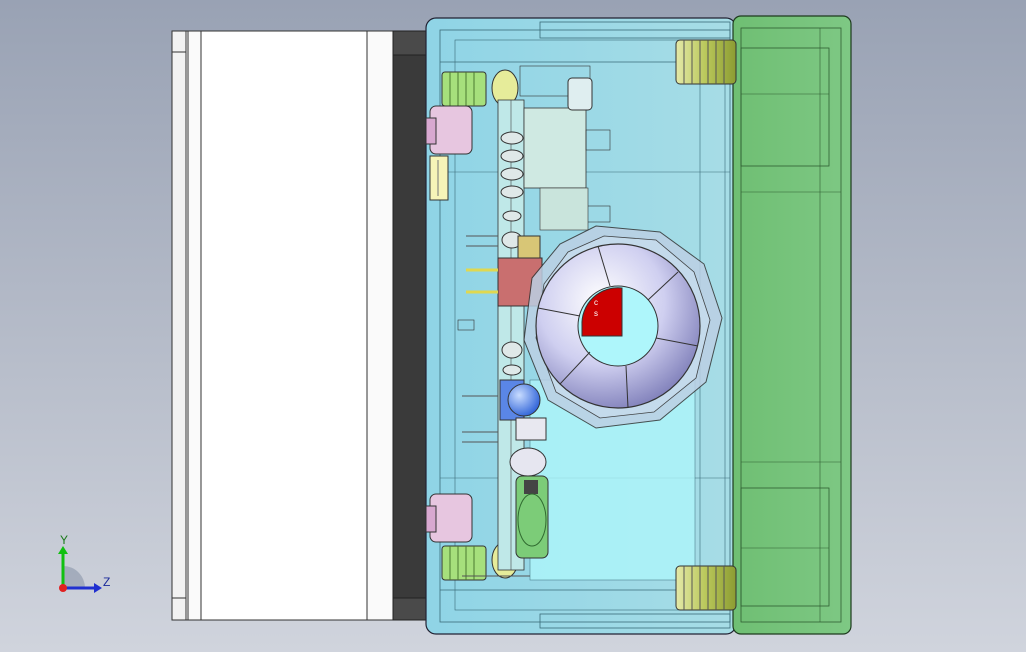 The height and width of the screenshot is (652, 1026). What do you see at coordinates (63, 588) in the screenshot?
I see `x-axis-icon` at bounding box center [63, 588].